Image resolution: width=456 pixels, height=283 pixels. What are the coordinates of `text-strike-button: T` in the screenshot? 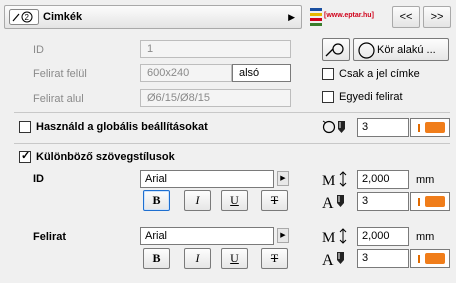 It's located at (274, 258).